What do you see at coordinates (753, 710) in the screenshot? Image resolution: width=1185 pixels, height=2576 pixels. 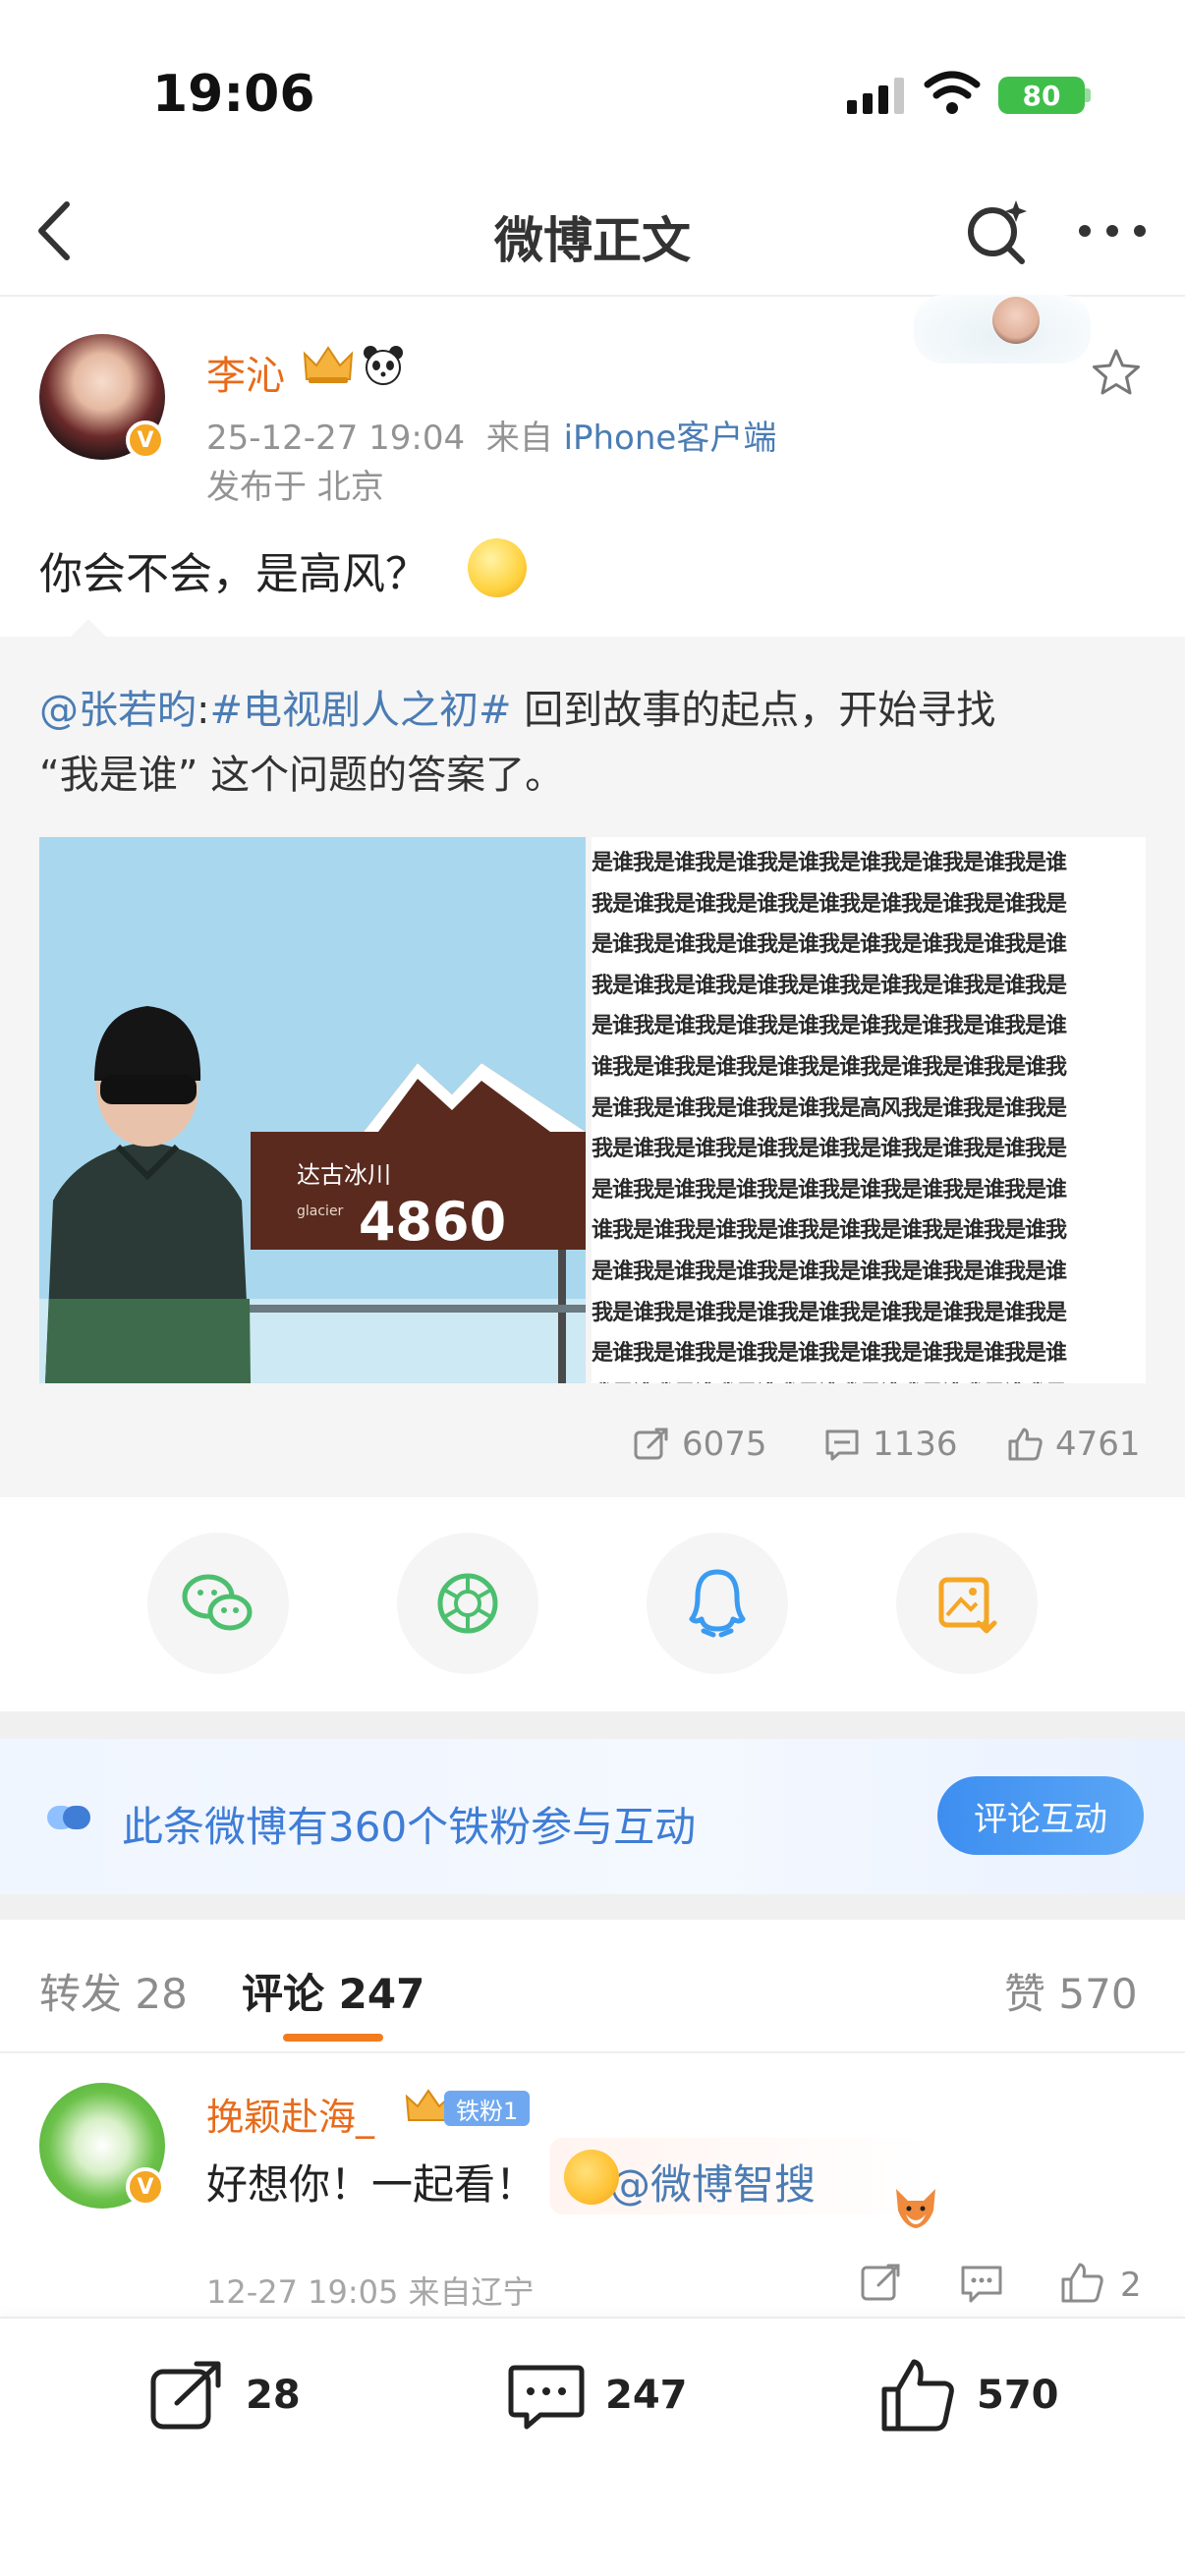 I see `retweet-text-a: 回到故事的起点，开始寻找` at bounding box center [753, 710].